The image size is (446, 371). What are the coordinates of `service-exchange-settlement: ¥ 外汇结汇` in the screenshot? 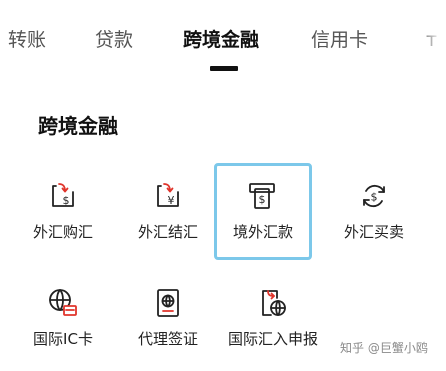 It's located at (168, 209).